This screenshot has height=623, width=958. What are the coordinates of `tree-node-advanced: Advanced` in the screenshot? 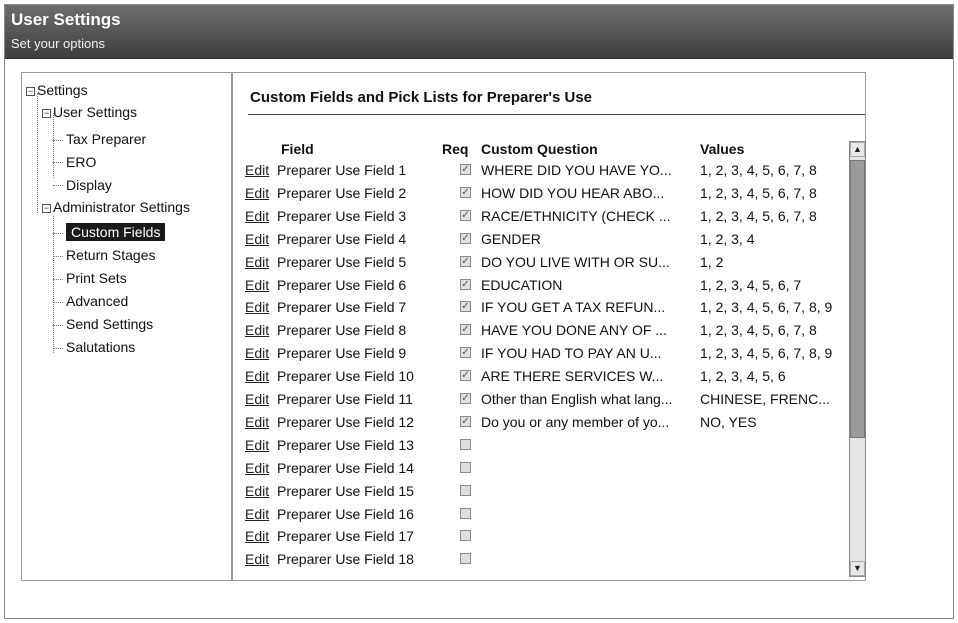 It's located at (97, 302).